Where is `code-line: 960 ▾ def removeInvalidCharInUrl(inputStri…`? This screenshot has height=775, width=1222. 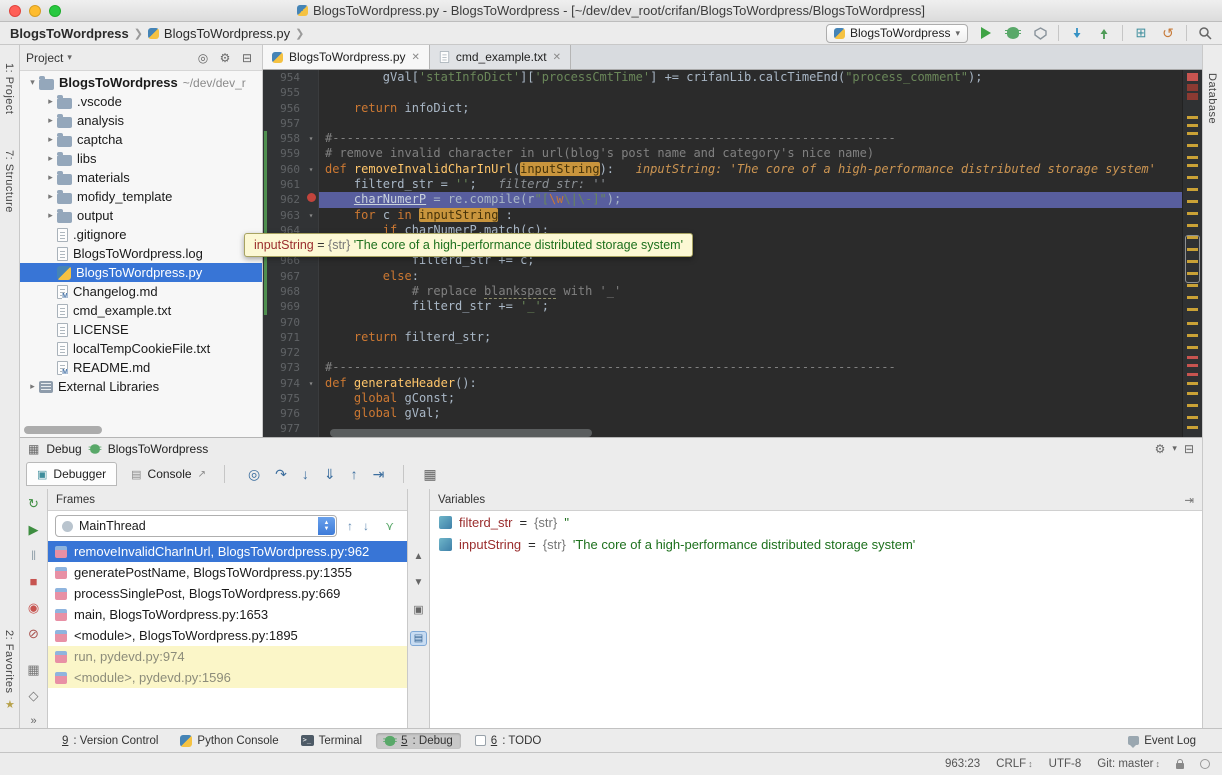 code-line: 960 ▾ def removeInvalidCharInUrl(inputStri… is located at coordinates (722, 169).